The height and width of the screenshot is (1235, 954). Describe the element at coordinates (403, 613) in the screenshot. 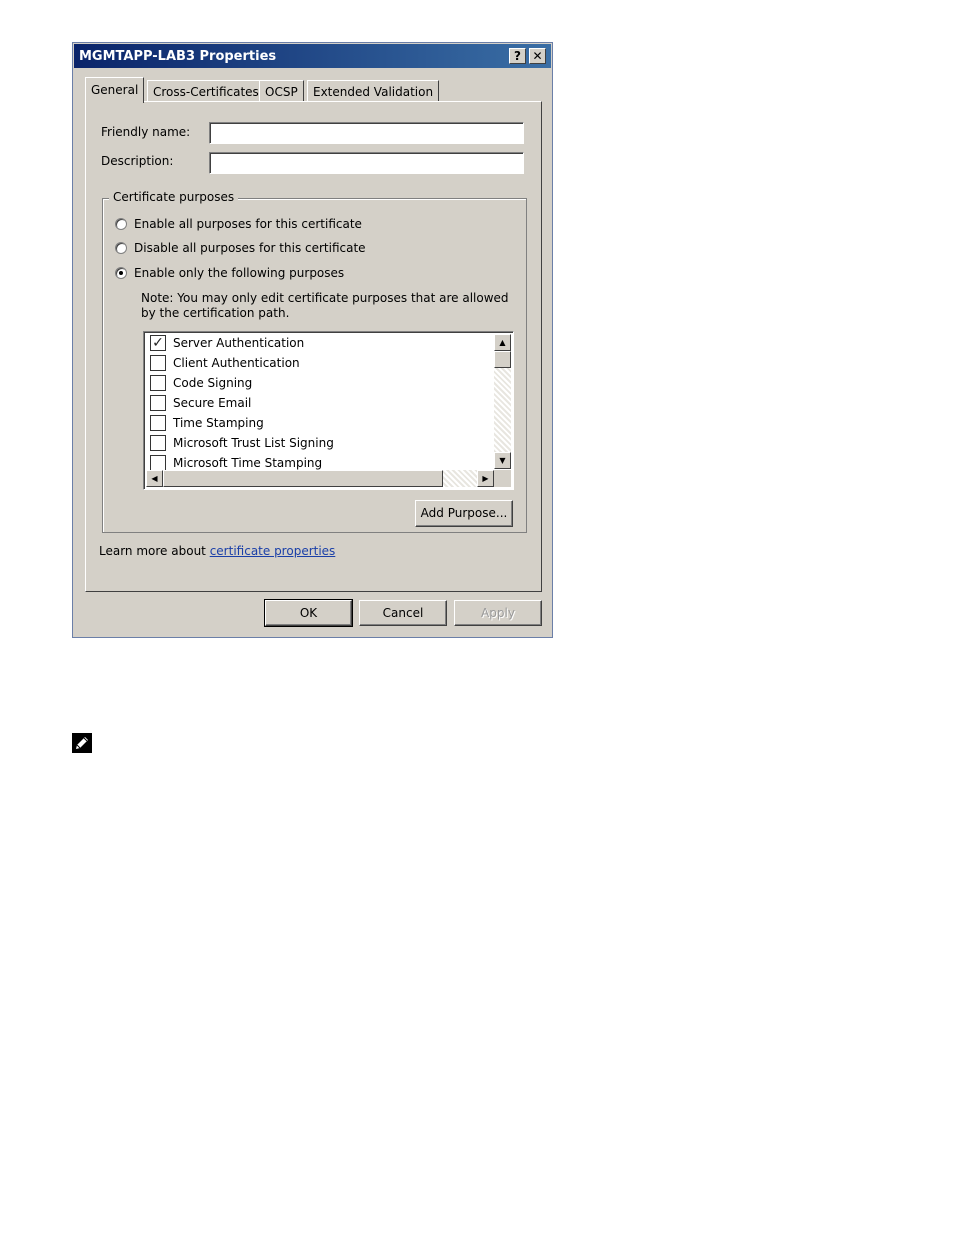

I see `cancel-button: Cancel` at that location.